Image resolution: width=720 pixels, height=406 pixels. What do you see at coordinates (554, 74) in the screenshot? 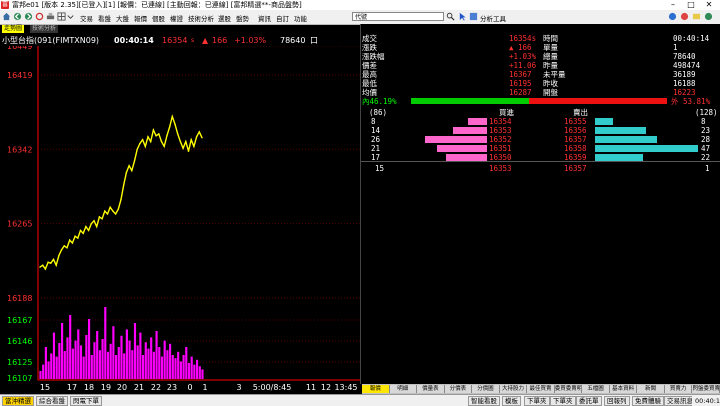
I see `quote-label: 未平量` at bounding box center [554, 74].